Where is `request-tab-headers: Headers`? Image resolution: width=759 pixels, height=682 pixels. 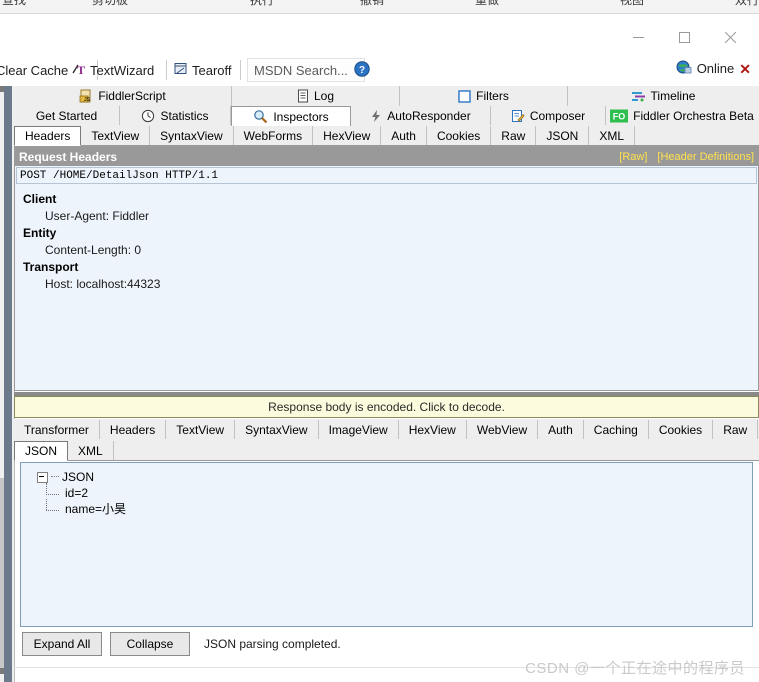 request-tab-headers: Headers is located at coordinates (48, 136).